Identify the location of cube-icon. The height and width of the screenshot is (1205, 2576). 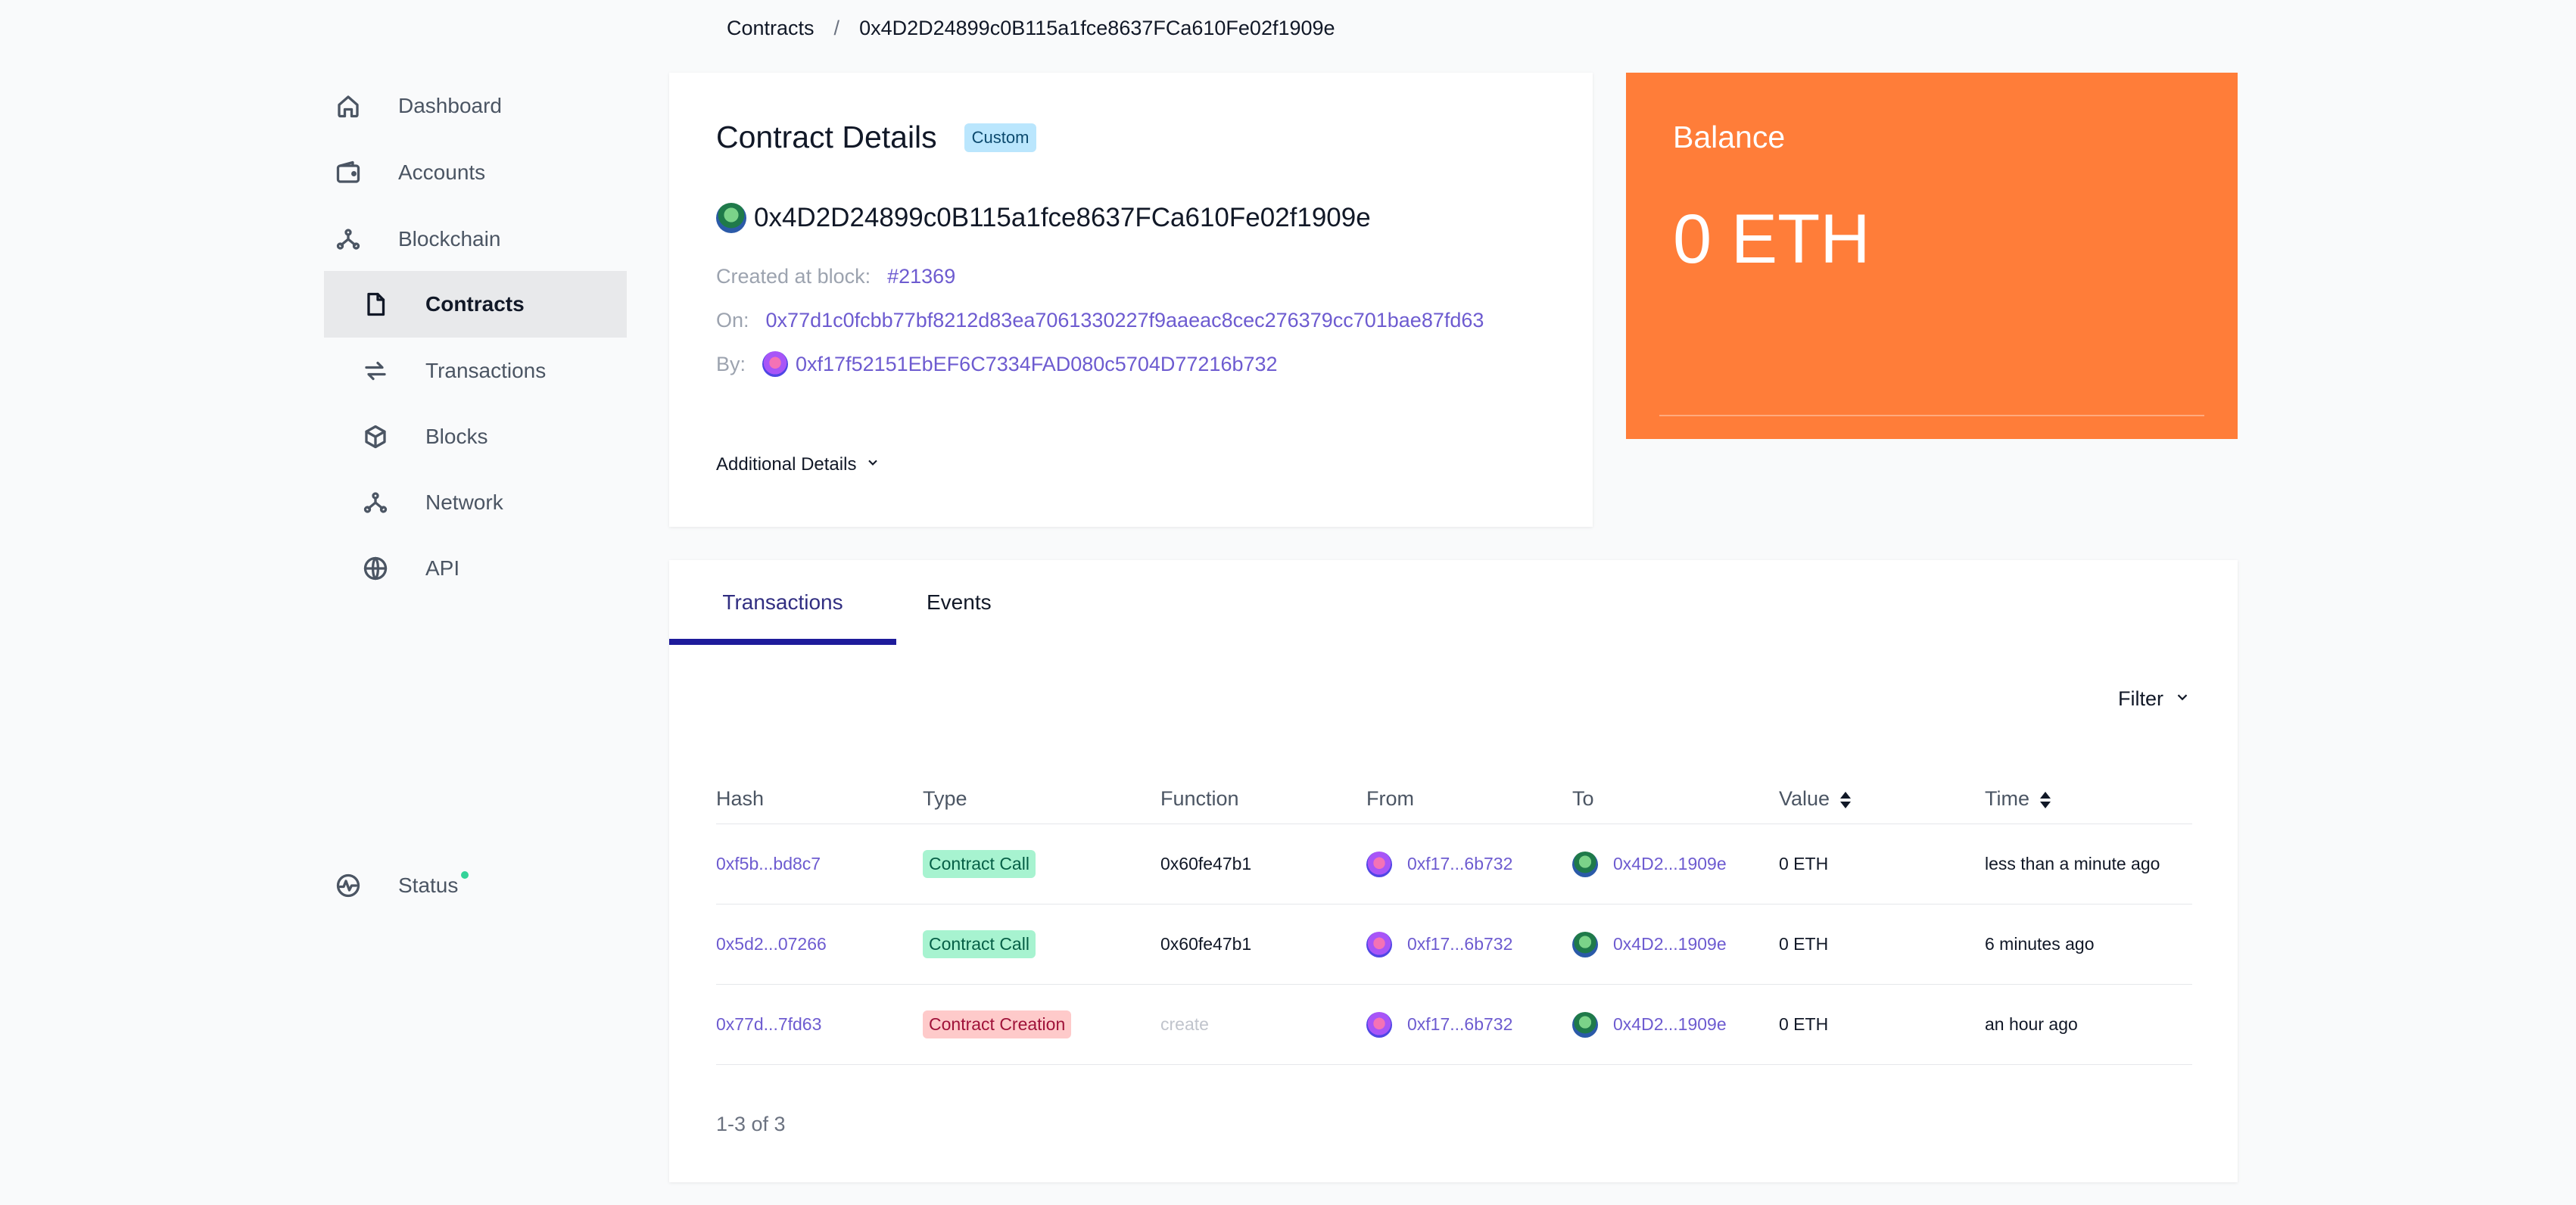
(375, 437).